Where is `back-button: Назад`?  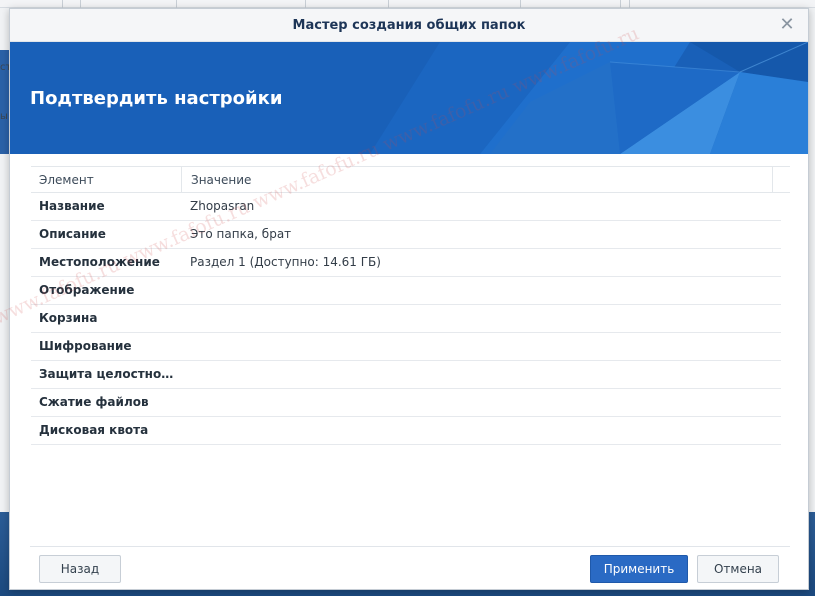 back-button: Назад is located at coordinates (80, 569).